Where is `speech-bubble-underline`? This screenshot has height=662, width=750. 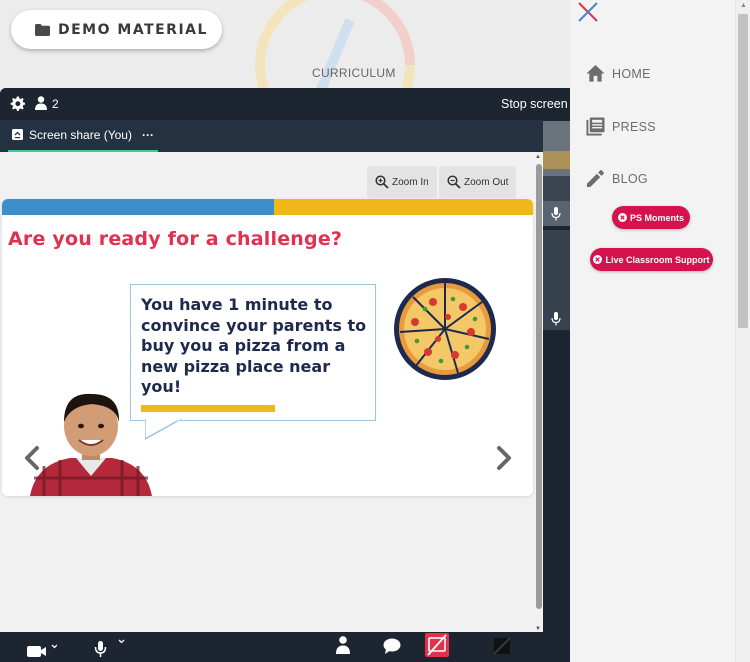 speech-bubble-underline is located at coordinates (208, 408).